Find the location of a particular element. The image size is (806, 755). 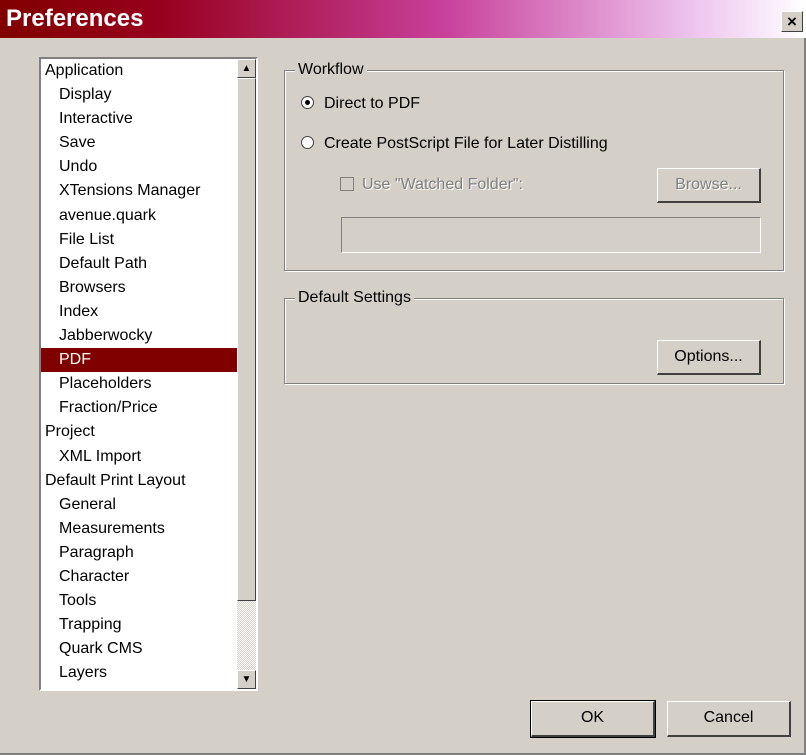

ok-button: OK is located at coordinates (593, 719).